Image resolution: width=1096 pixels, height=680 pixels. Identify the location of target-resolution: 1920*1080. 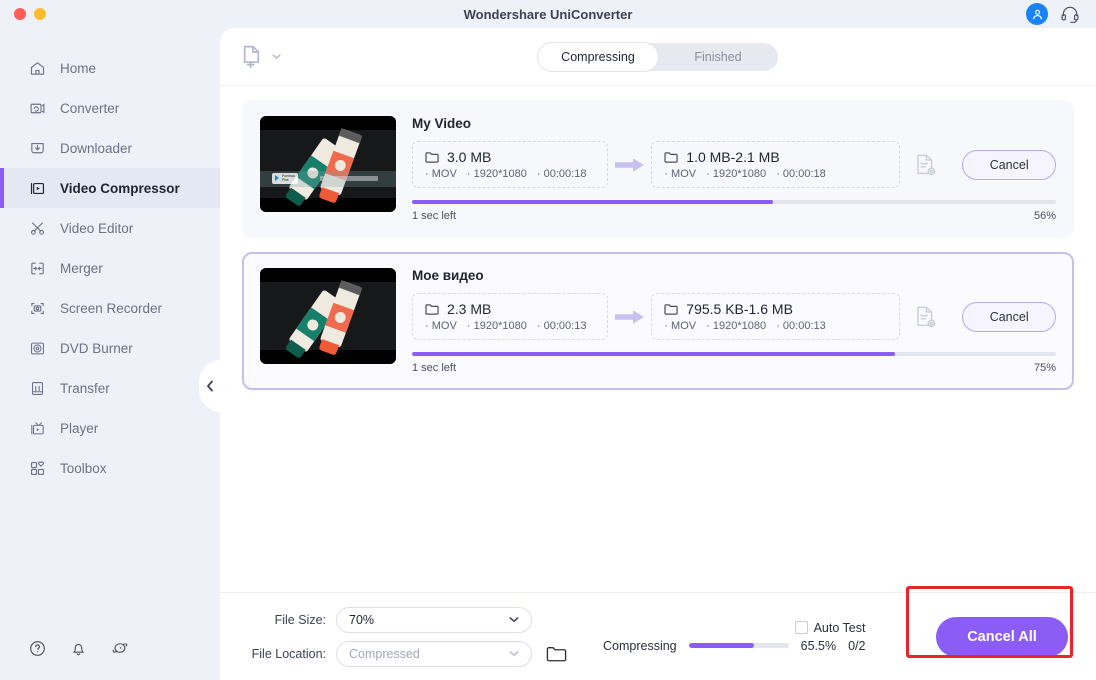
(739, 326).